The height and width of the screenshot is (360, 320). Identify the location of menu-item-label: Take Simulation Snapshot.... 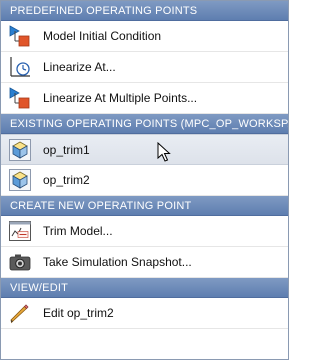
(117, 262).